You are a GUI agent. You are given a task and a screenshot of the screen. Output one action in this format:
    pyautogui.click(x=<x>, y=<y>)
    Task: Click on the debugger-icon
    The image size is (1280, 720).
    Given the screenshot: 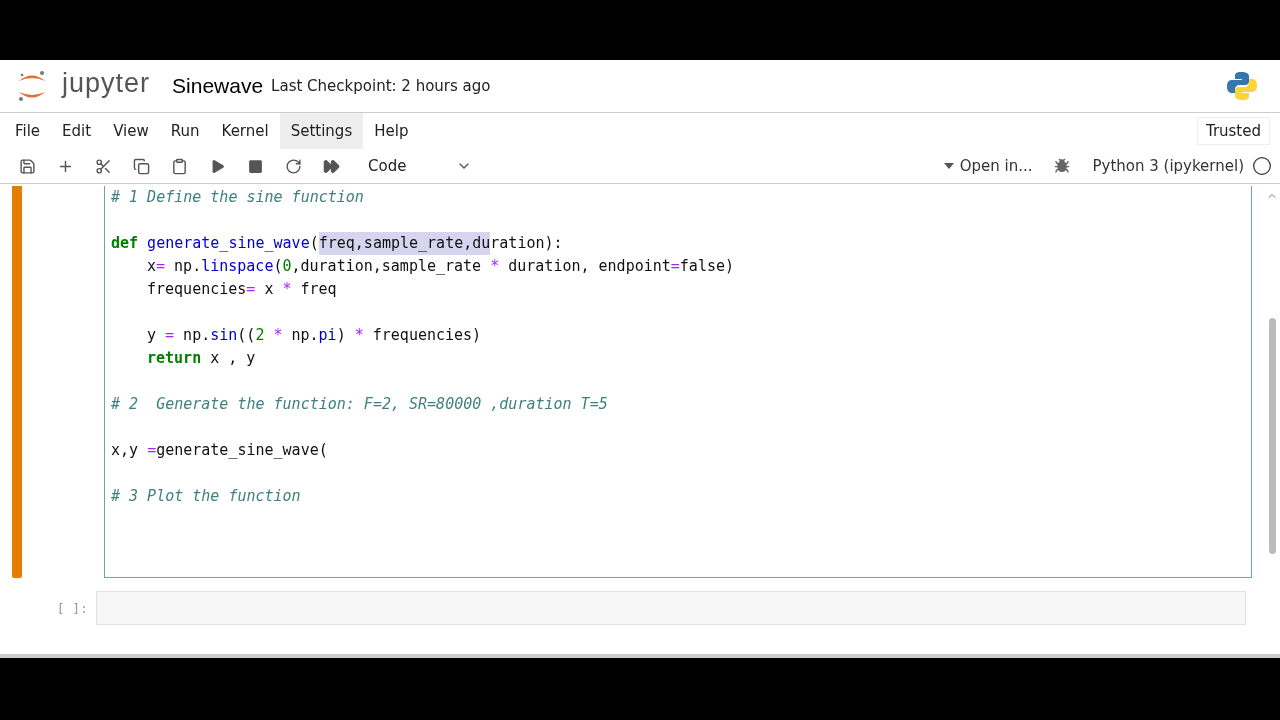 What is the action you would take?
    pyautogui.click(x=1062, y=166)
    